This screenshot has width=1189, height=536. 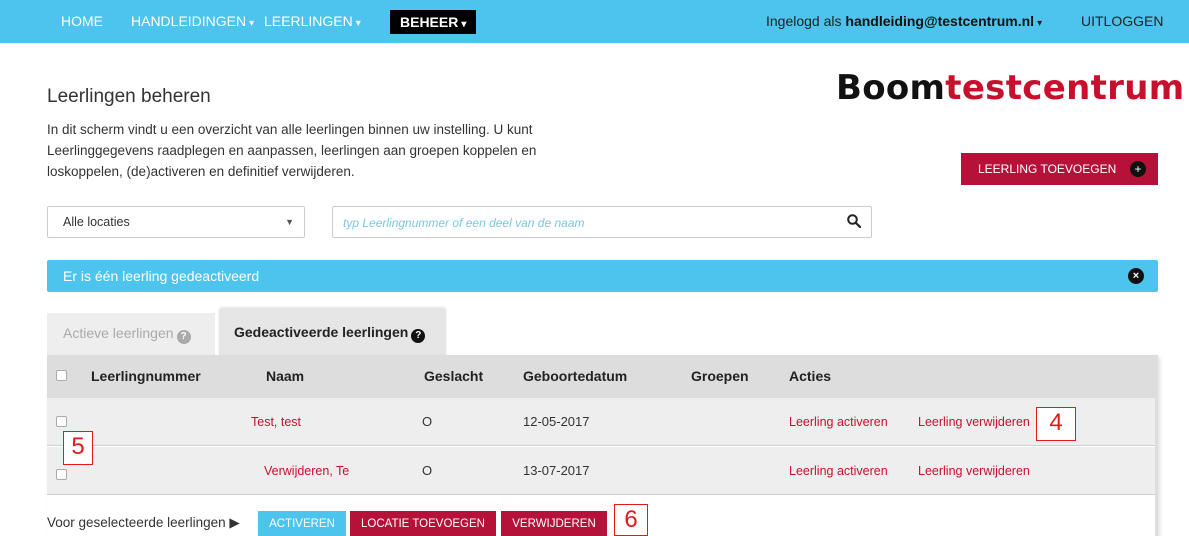 I want to click on nav-leerlingen: LEERLINGEN ▾, so click(x=312, y=21).